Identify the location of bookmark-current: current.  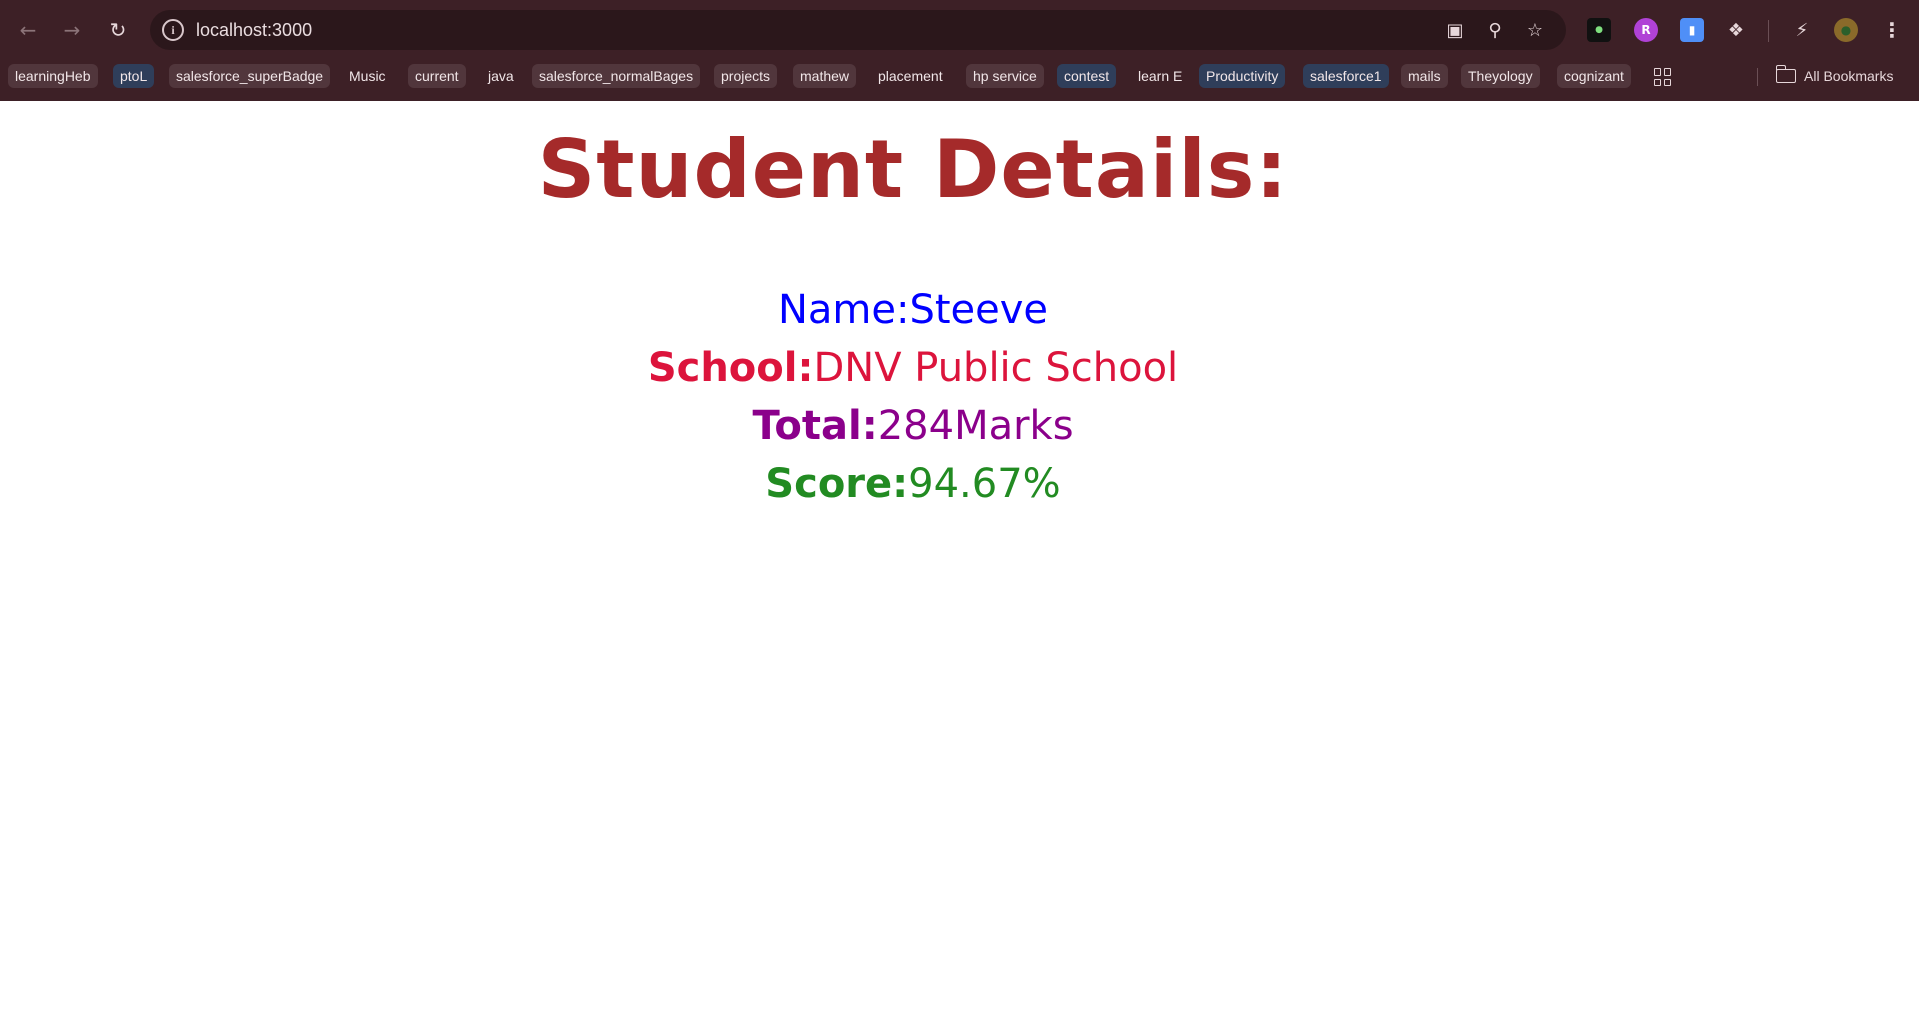
(437, 76).